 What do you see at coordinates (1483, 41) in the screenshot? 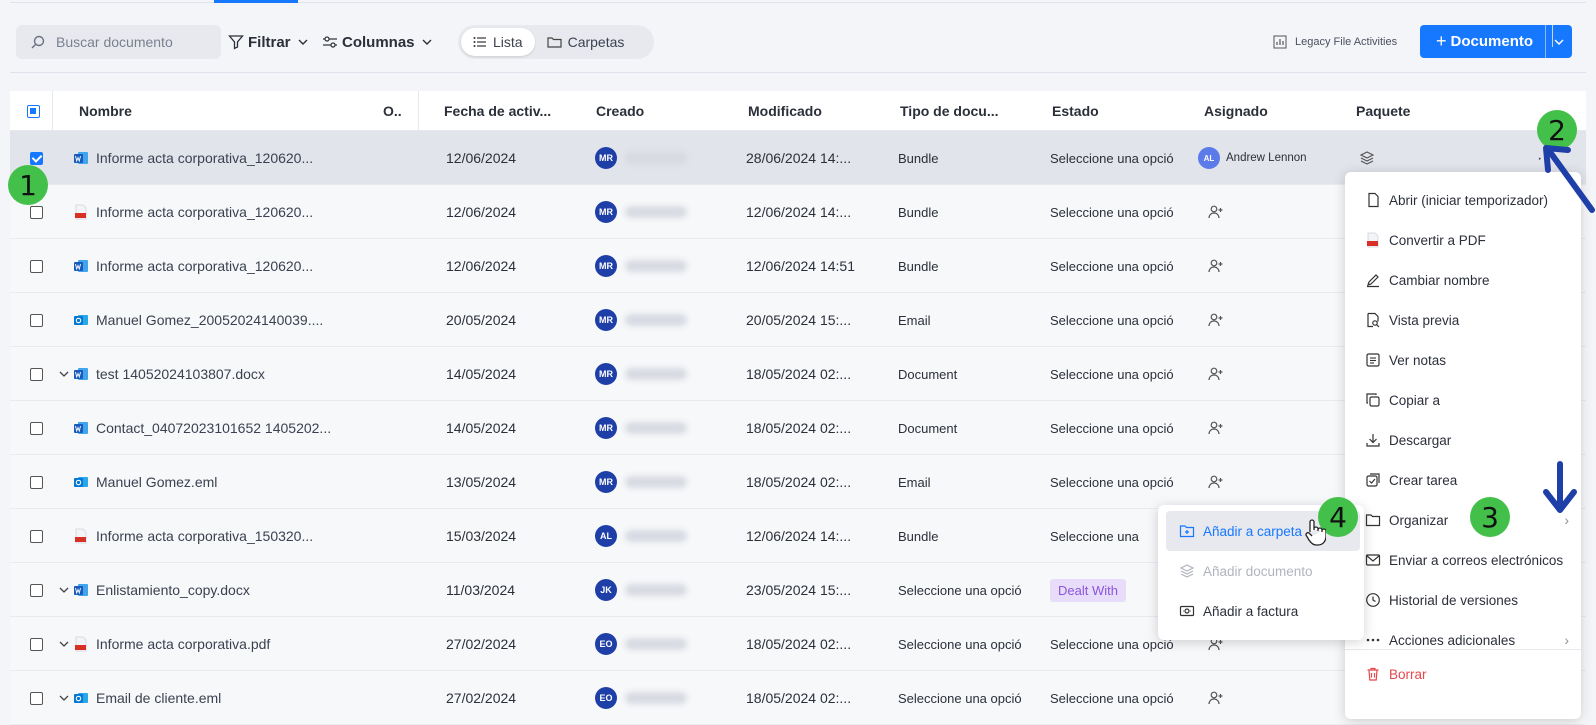
I see `new-document-main: + Documento` at bounding box center [1483, 41].